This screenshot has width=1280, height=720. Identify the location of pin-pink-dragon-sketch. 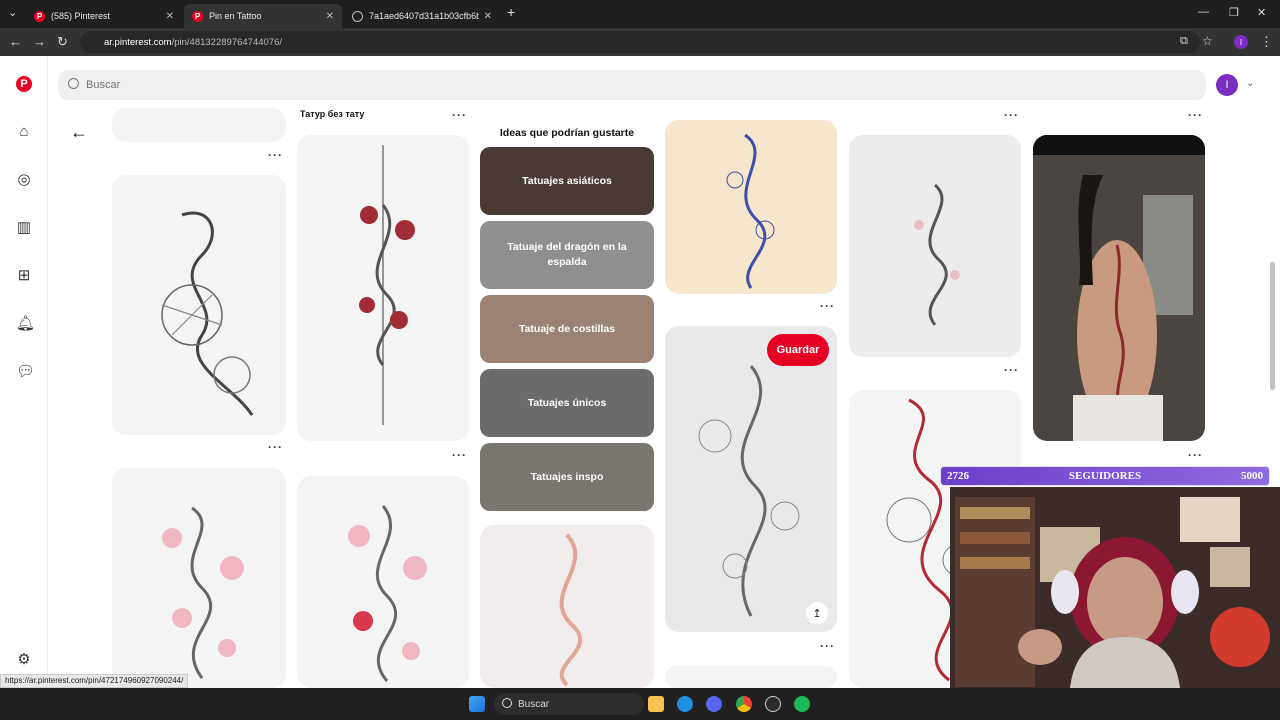
(199, 578).